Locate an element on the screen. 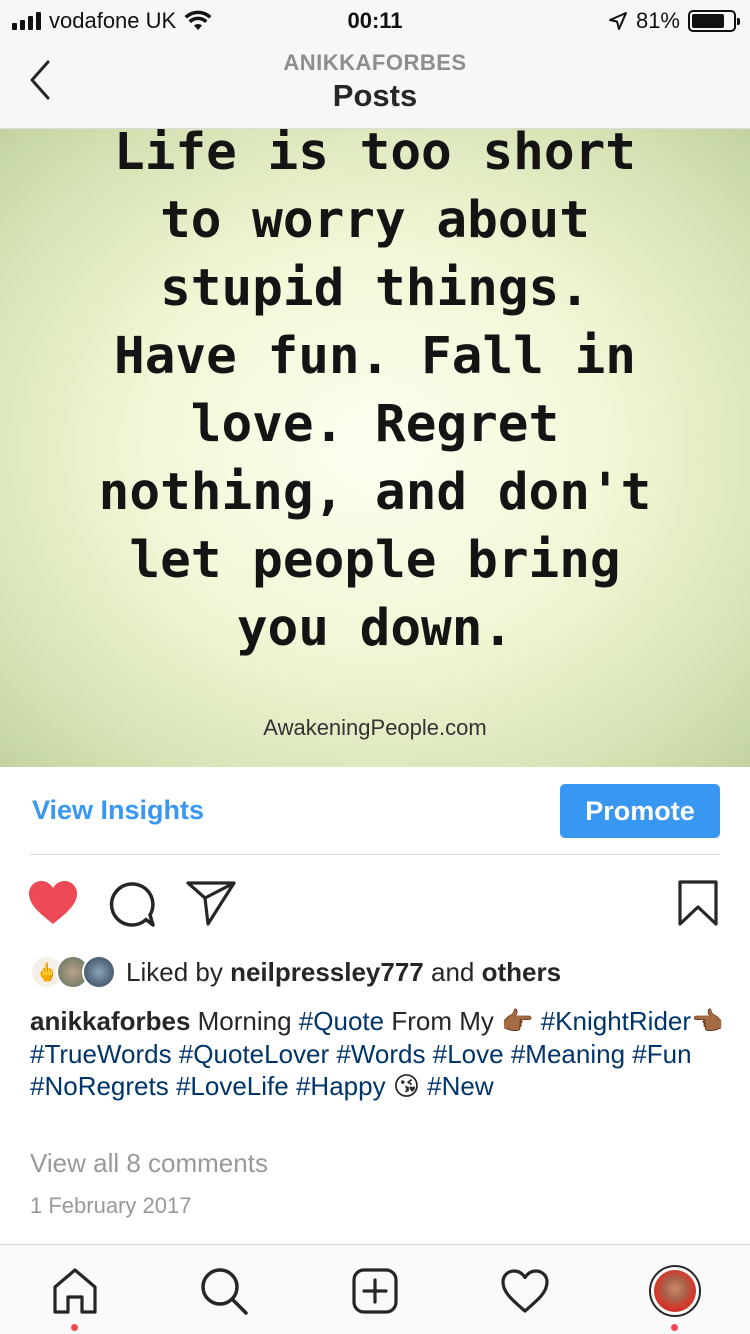 The width and height of the screenshot is (750, 1334). search-icon is located at coordinates (224, 1291).